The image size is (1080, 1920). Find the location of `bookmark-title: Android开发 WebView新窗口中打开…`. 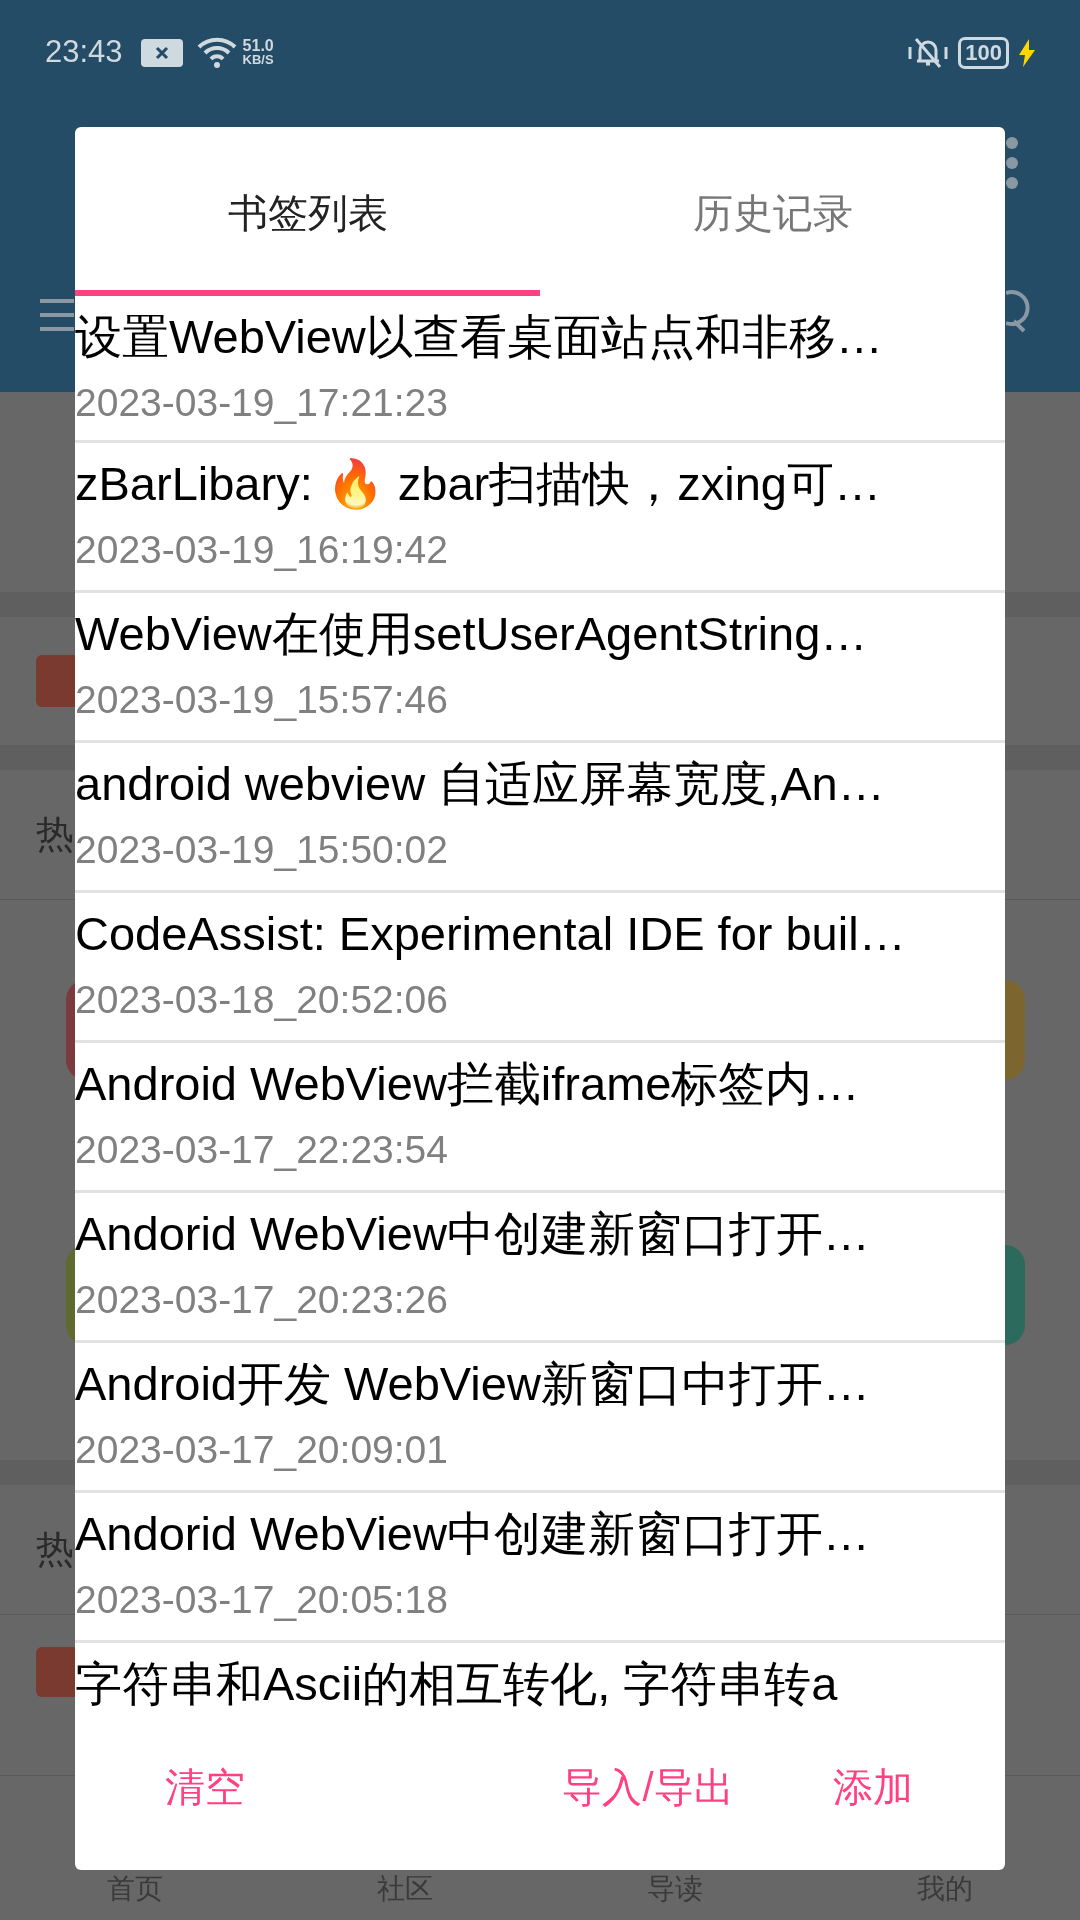

bookmark-title: Android开发 WebView新窗口中打开… is located at coordinates (472, 1384).